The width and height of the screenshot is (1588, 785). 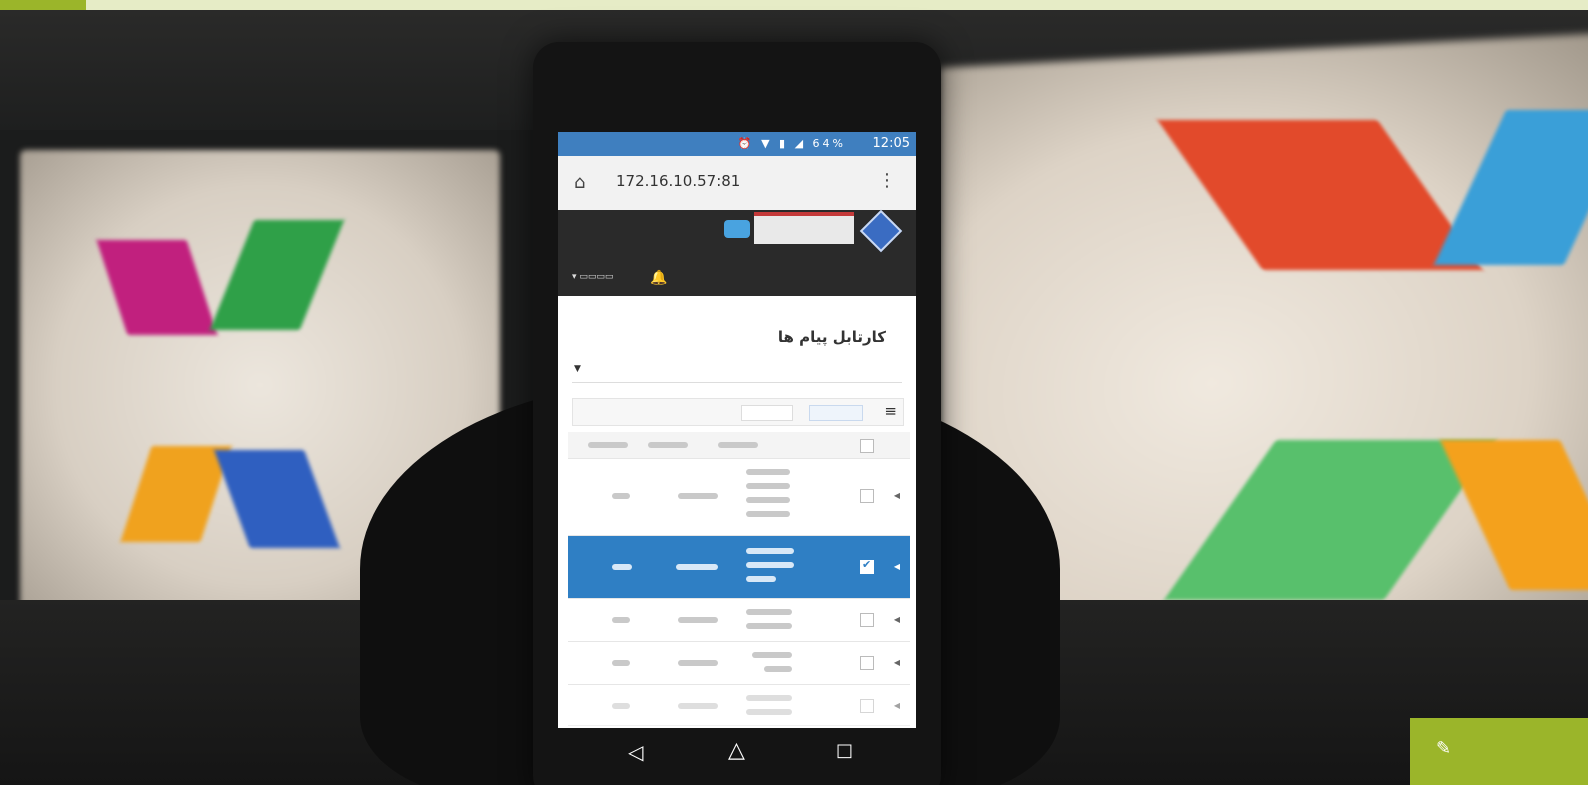 I want to click on back-icon: ◁, so click(x=635, y=752).